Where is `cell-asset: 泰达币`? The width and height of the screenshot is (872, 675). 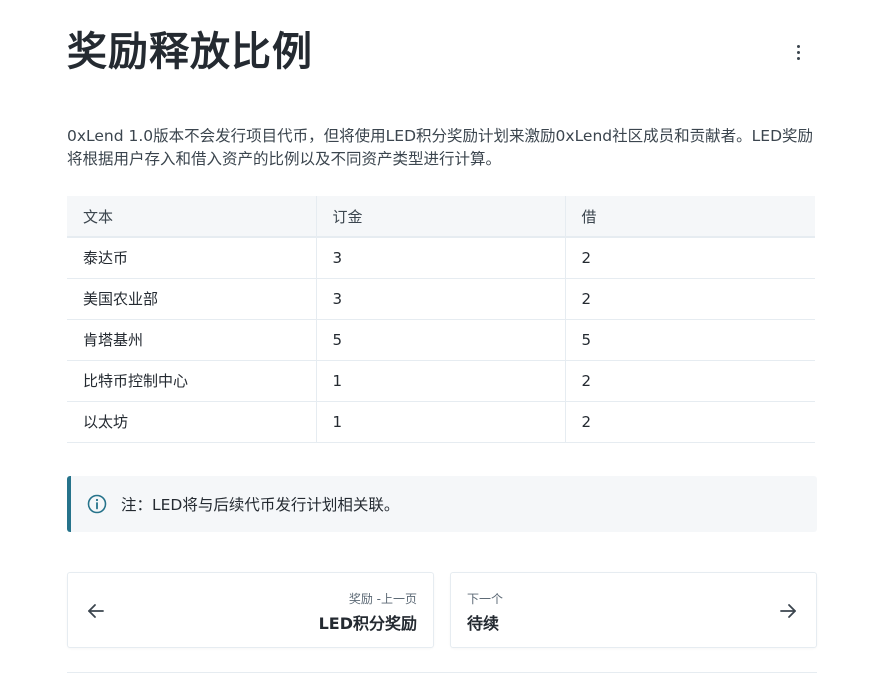
cell-asset: 泰达币 is located at coordinates (192, 258).